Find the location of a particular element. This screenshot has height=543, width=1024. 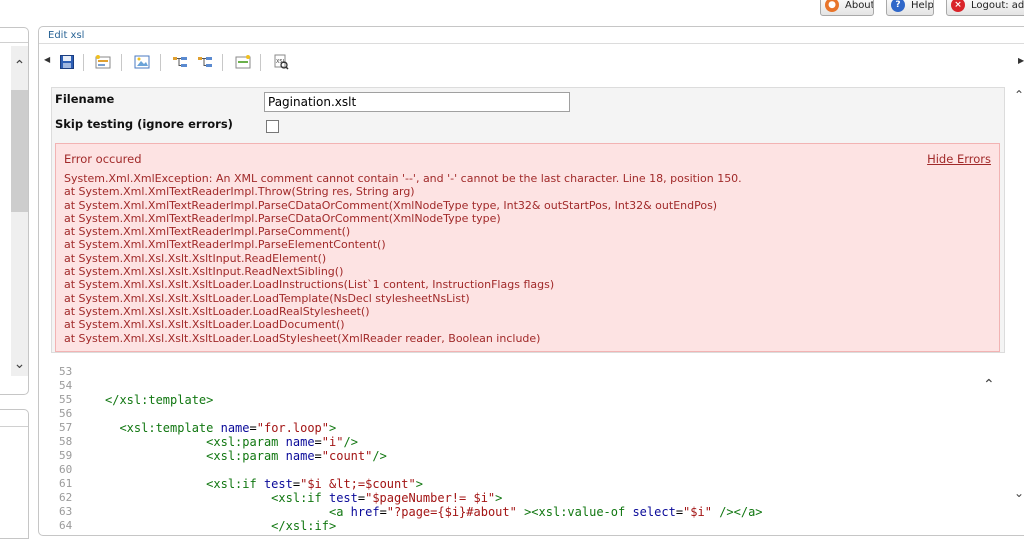

code-text: <xsl:template name="for.loop"> is located at coordinates (208, 428).